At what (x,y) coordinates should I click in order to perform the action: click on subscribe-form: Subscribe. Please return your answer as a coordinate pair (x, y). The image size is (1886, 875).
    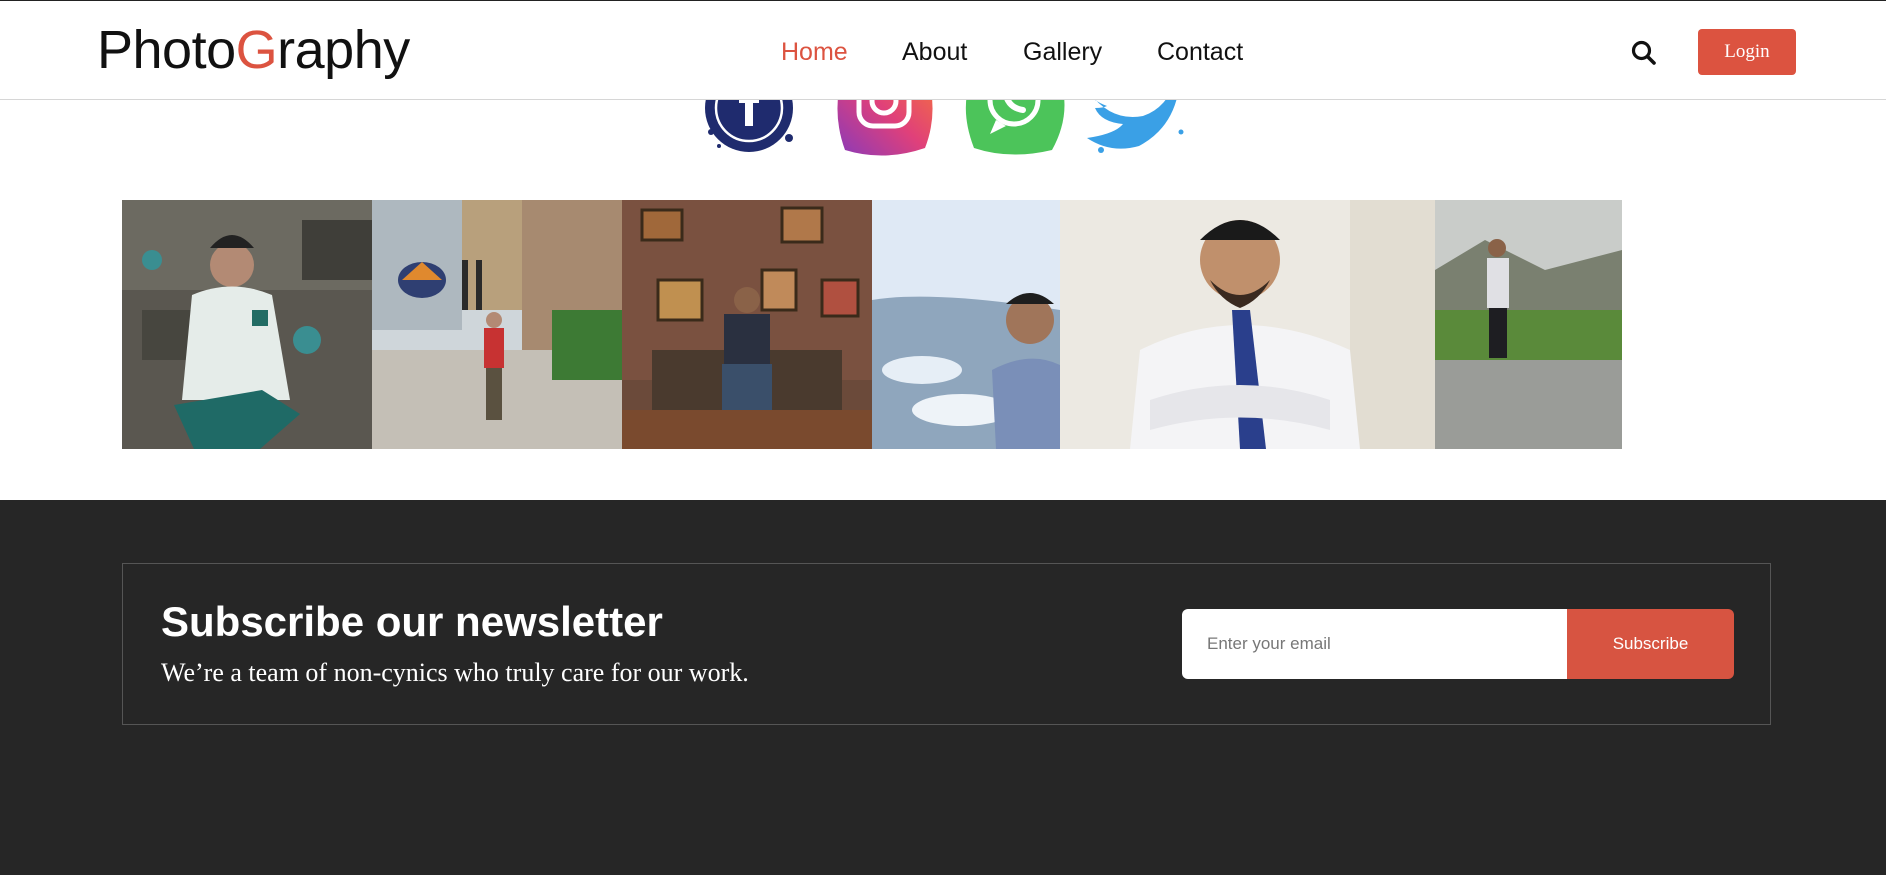
    Looking at the image, I should click on (1458, 644).